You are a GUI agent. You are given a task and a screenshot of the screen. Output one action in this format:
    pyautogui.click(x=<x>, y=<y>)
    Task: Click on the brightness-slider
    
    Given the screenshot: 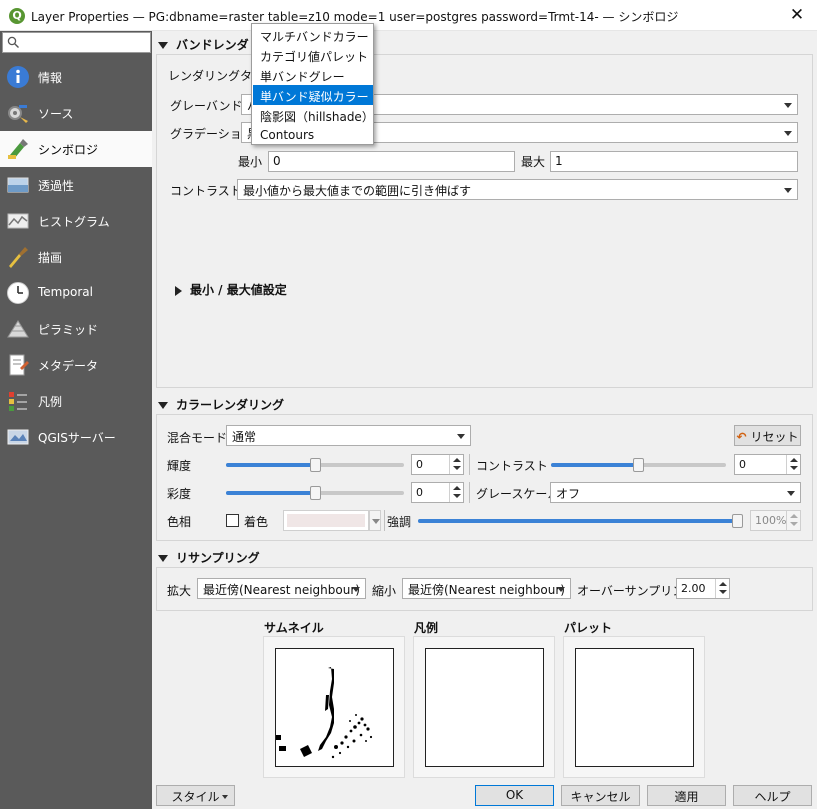 What is the action you would take?
    pyautogui.click(x=315, y=465)
    